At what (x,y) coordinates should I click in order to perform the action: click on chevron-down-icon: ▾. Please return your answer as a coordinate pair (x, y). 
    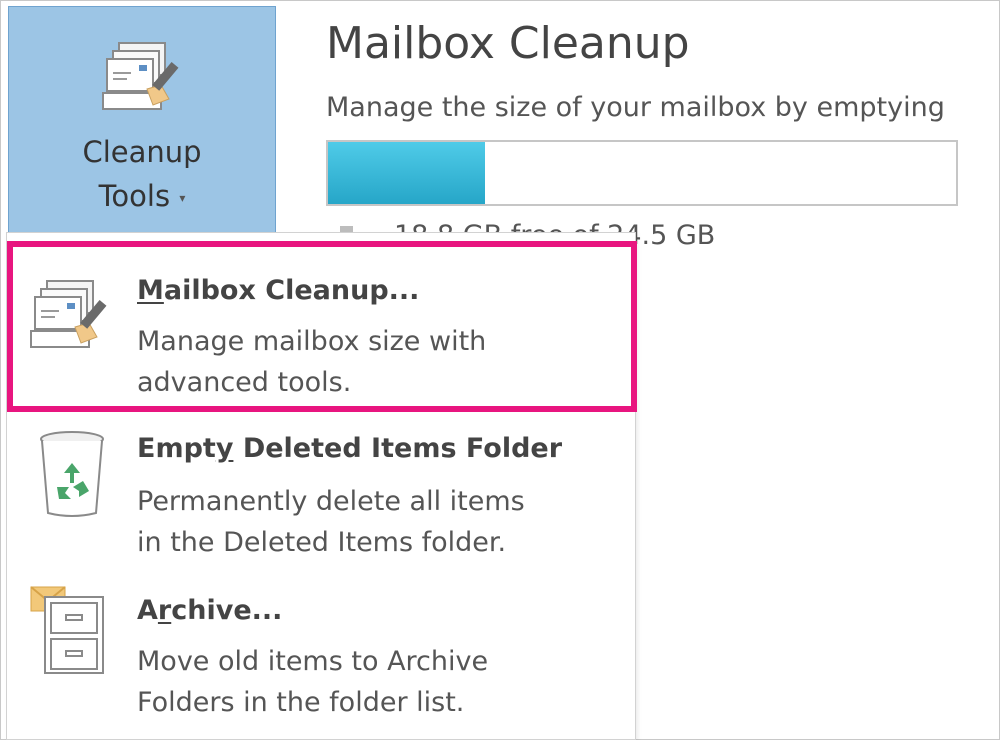
    Looking at the image, I should click on (182, 198).